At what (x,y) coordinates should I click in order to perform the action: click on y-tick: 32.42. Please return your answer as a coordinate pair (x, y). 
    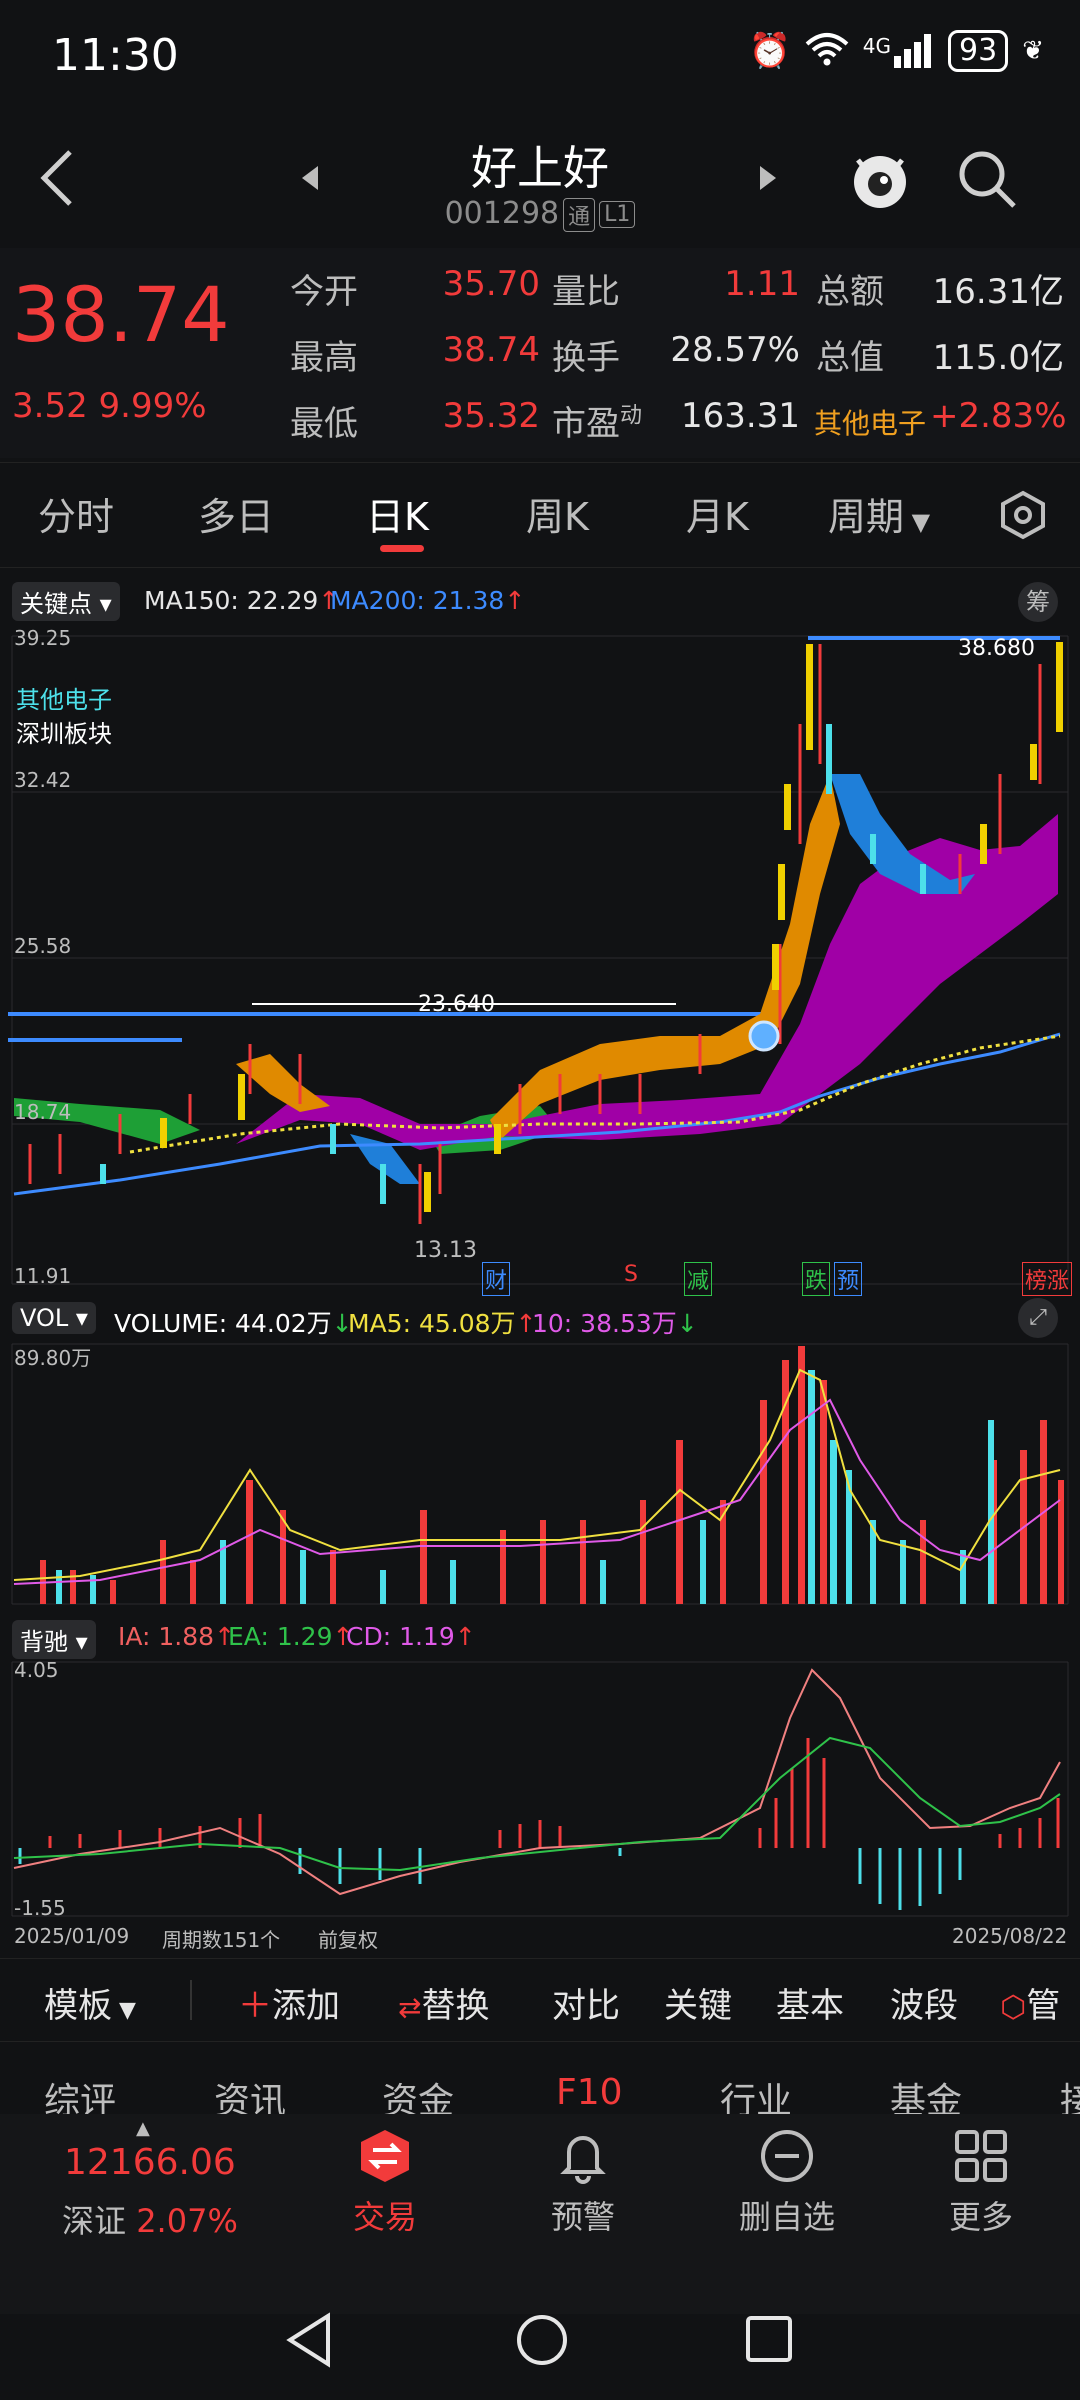
    Looking at the image, I should click on (43, 780).